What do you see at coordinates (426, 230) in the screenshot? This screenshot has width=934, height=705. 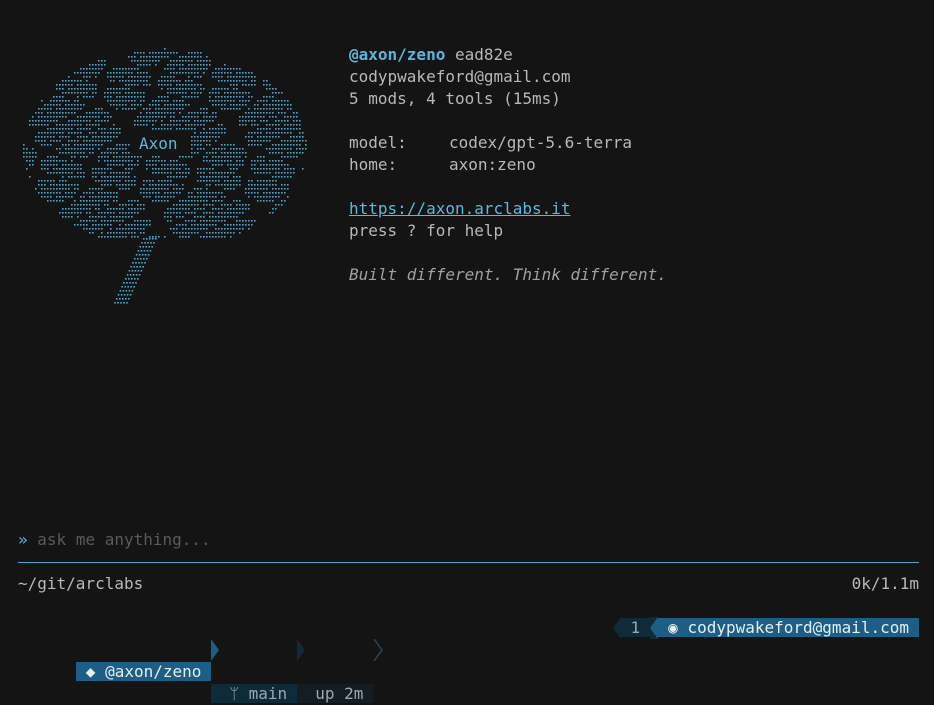 I see `help-hint: press ? for help` at bounding box center [426, 230].